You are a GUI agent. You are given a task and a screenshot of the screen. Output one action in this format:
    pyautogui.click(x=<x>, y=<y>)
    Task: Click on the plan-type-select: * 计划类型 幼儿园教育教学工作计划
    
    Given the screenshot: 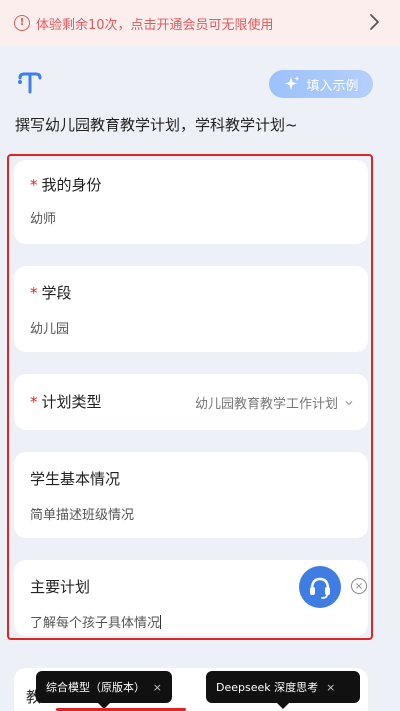 What is the action you would take?
    pyautogui.click(x=191, y=402)
    